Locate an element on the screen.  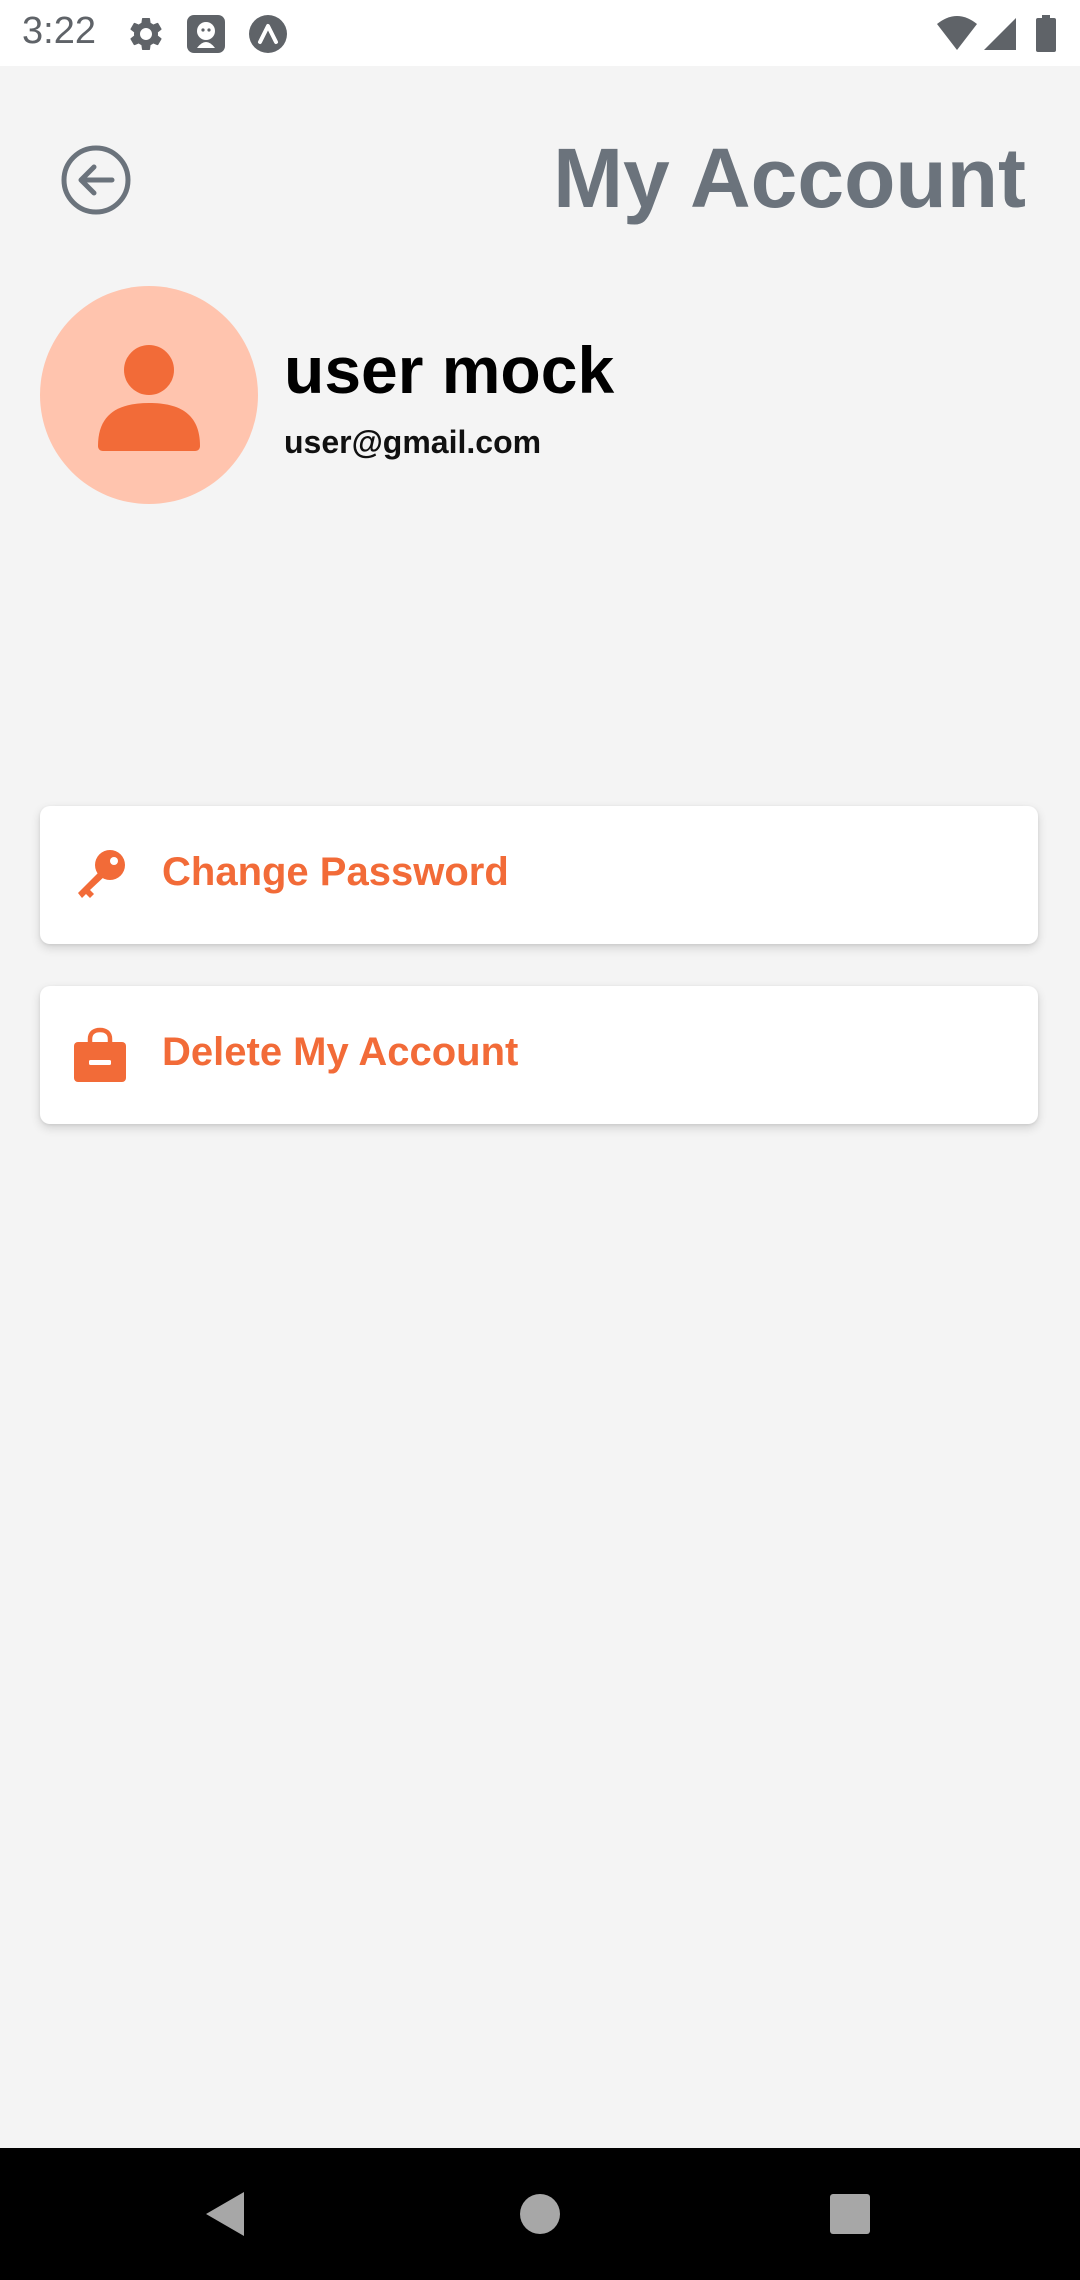
back-arrow-circle-icon is located at coordinates (96, 180).